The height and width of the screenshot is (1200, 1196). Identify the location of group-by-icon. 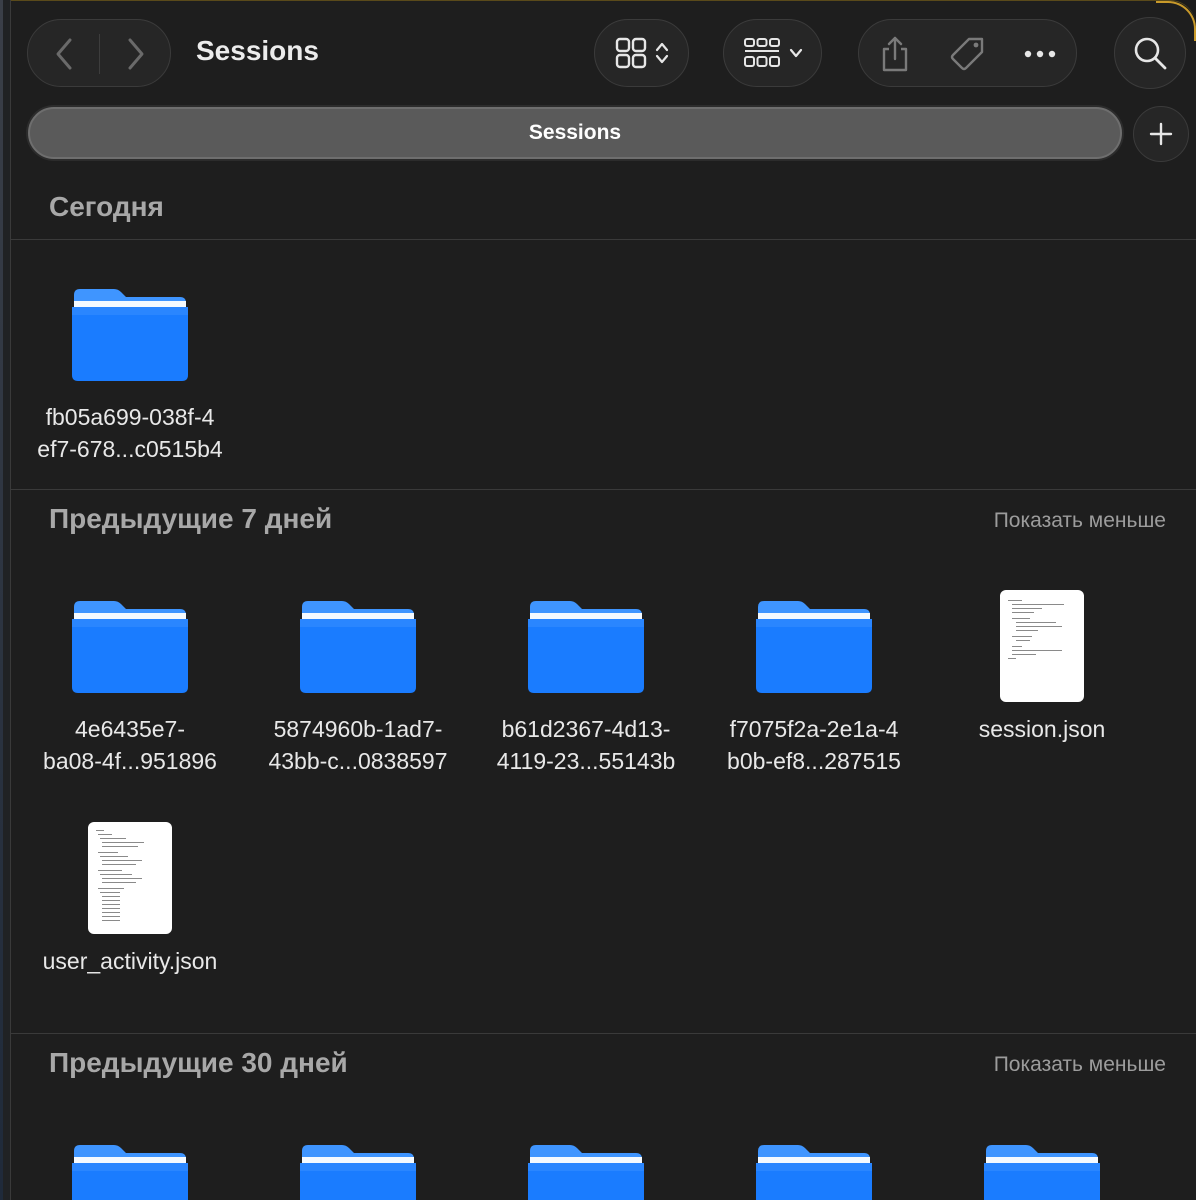
(761, 52).